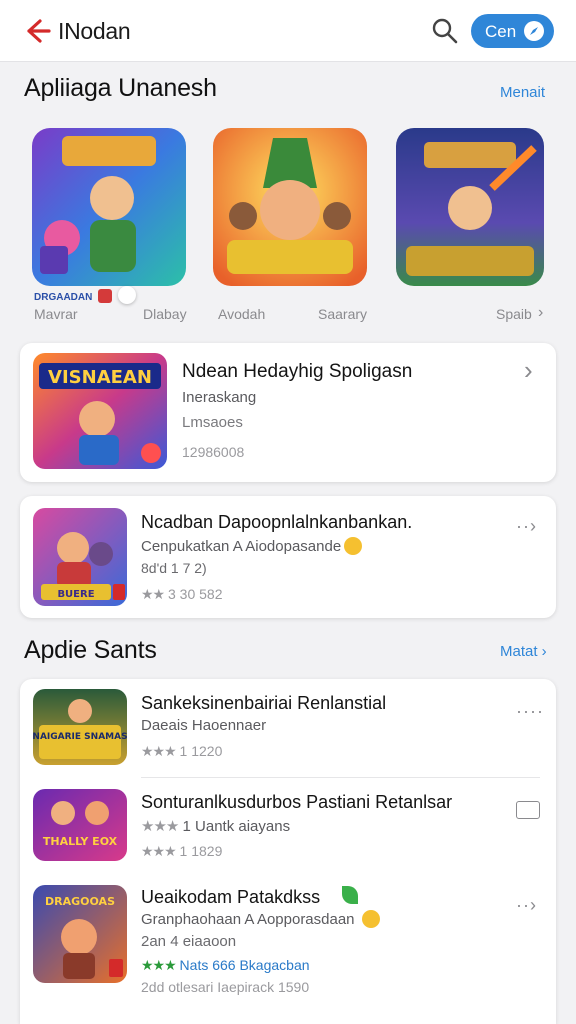 Image resolution: width=576 pixels, height=1024 pixels. I want to click on leaf-icon, so click(350, 895).